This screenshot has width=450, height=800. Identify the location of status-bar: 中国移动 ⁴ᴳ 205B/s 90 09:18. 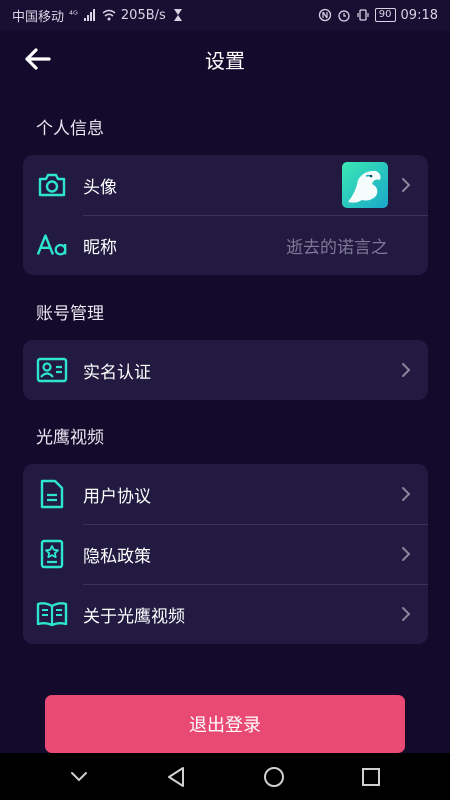
(225, 15).